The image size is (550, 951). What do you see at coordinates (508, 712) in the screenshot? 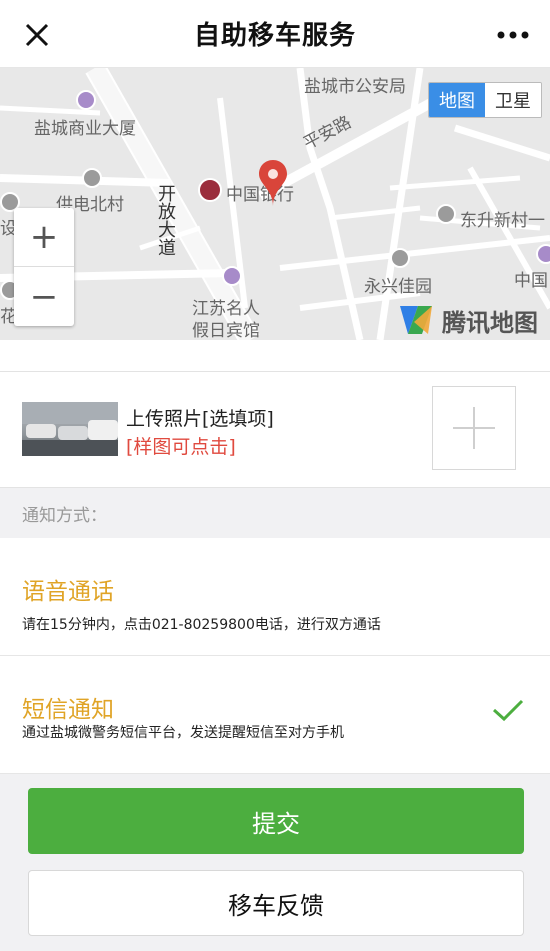
I see `checkmark-icon` at bounding box center [508, 712].